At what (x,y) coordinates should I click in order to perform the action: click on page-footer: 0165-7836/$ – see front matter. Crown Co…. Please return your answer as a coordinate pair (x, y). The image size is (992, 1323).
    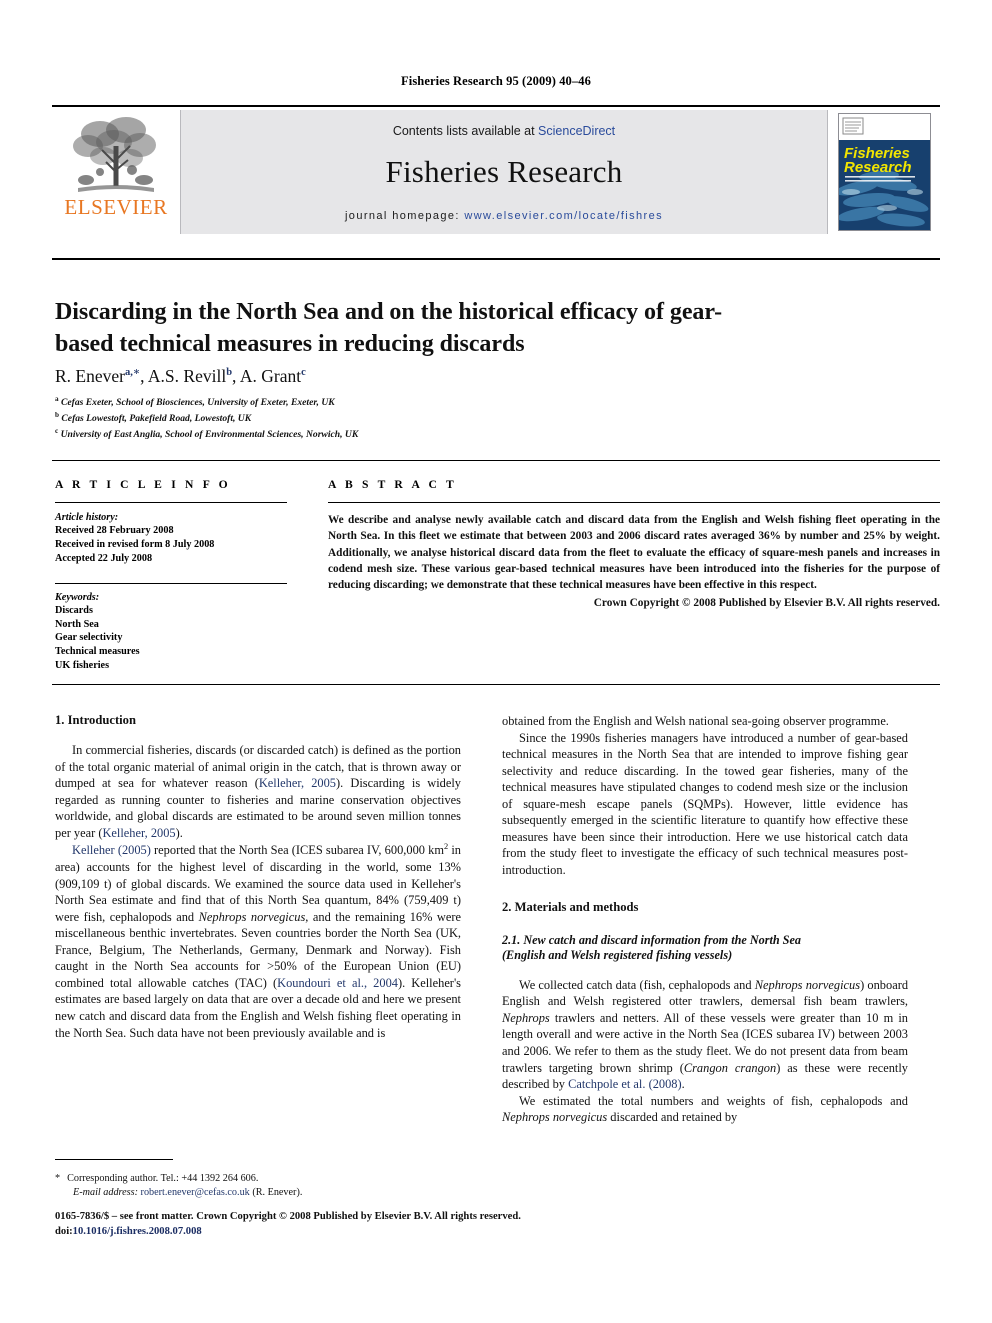
    Looking at the image, I should click on (495, 1224).